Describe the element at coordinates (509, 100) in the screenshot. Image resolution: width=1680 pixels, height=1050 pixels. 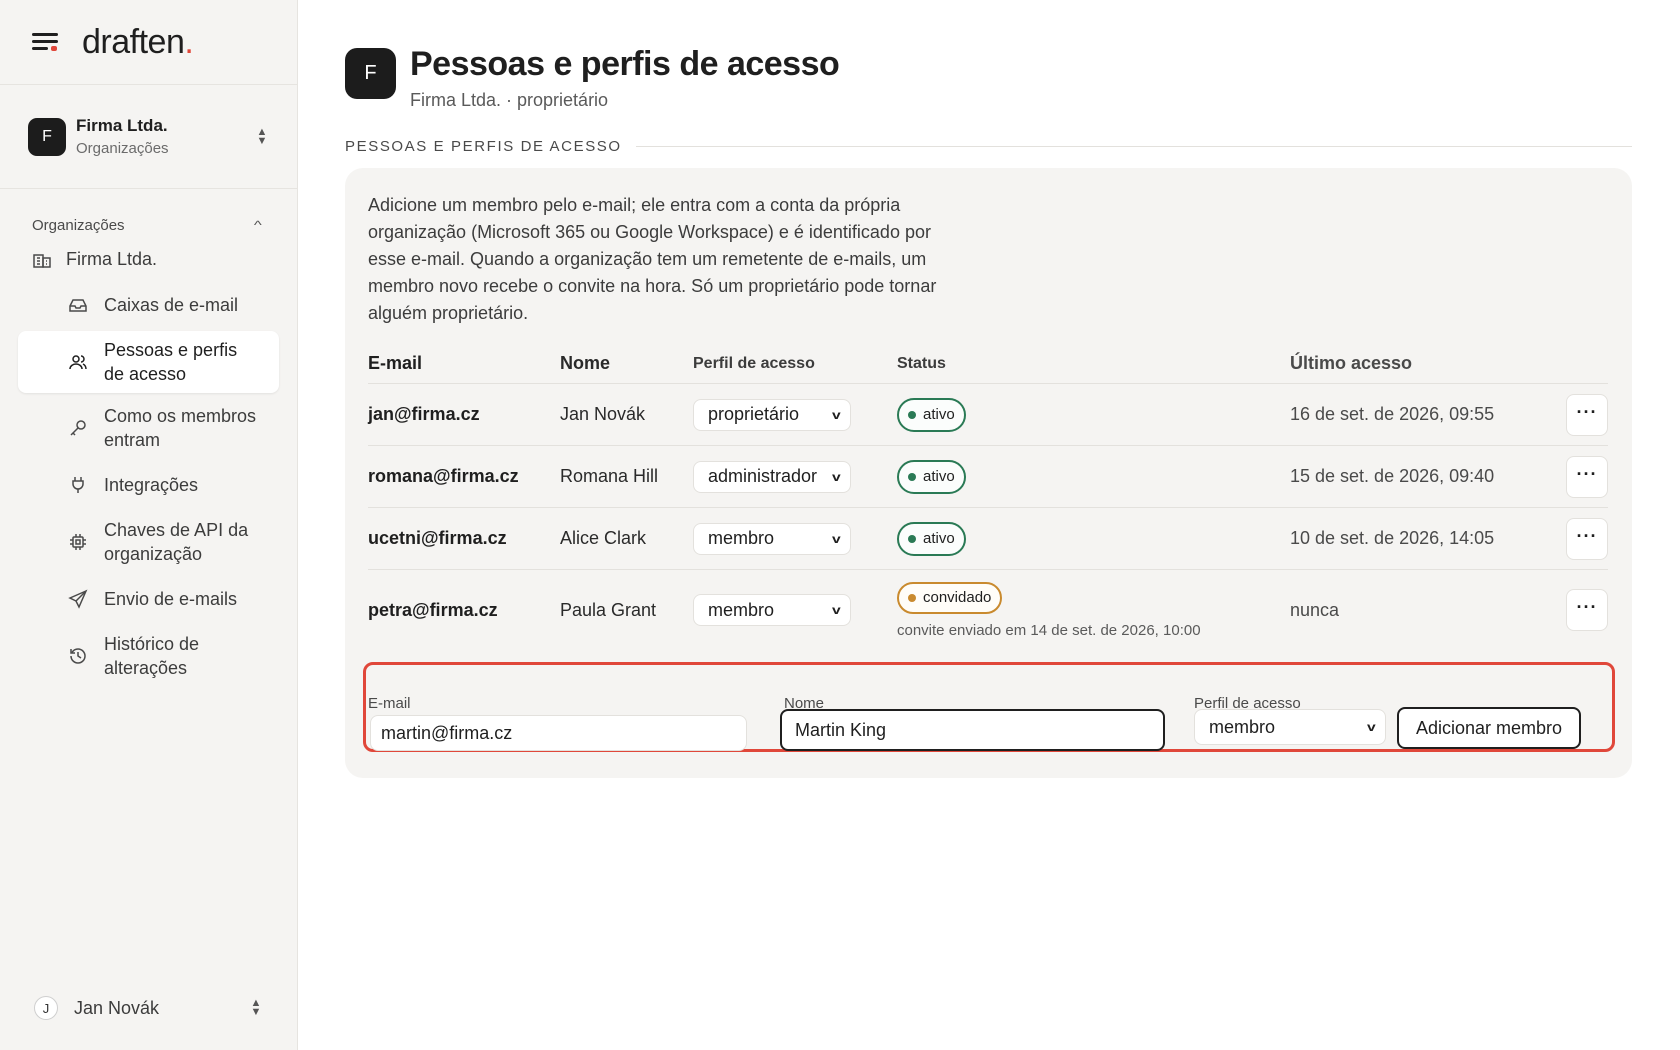
I see `page-subtitle: Firma Ltda. · proprietário` at that location.